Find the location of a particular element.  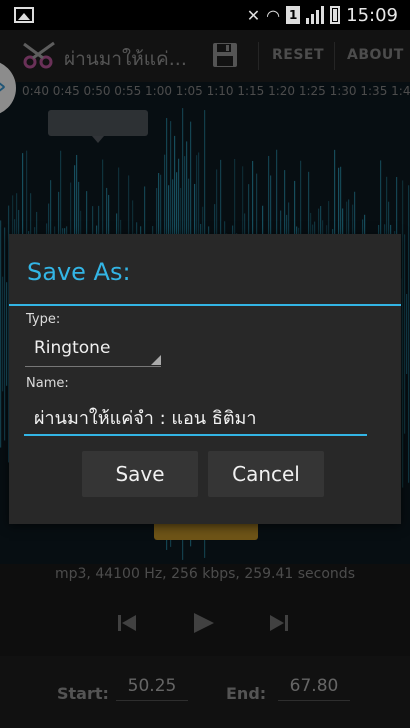

clock: 15:09 is located at coordinates (372, 15).